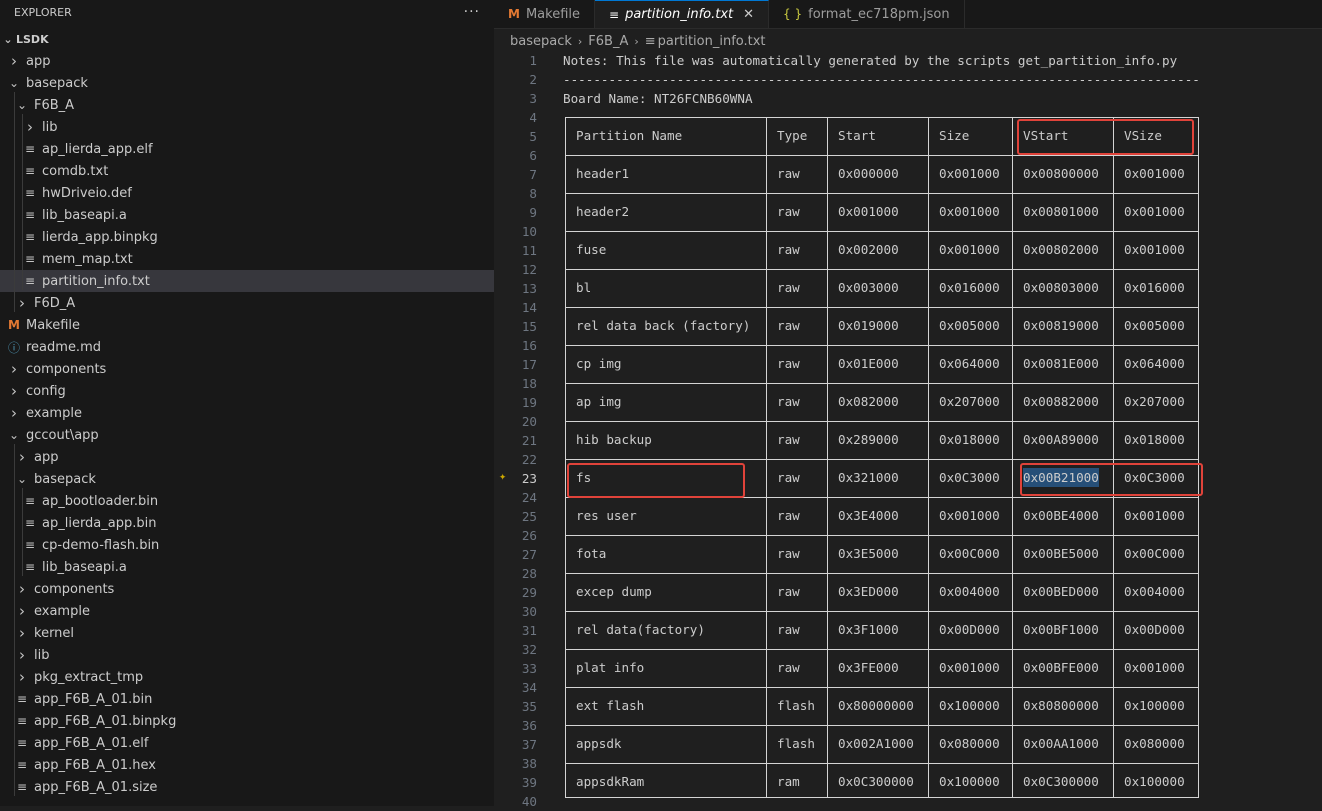 The height and width of the screenshot is (811, 1322). I want to click on table-cell: plat info, so click(610, 667).